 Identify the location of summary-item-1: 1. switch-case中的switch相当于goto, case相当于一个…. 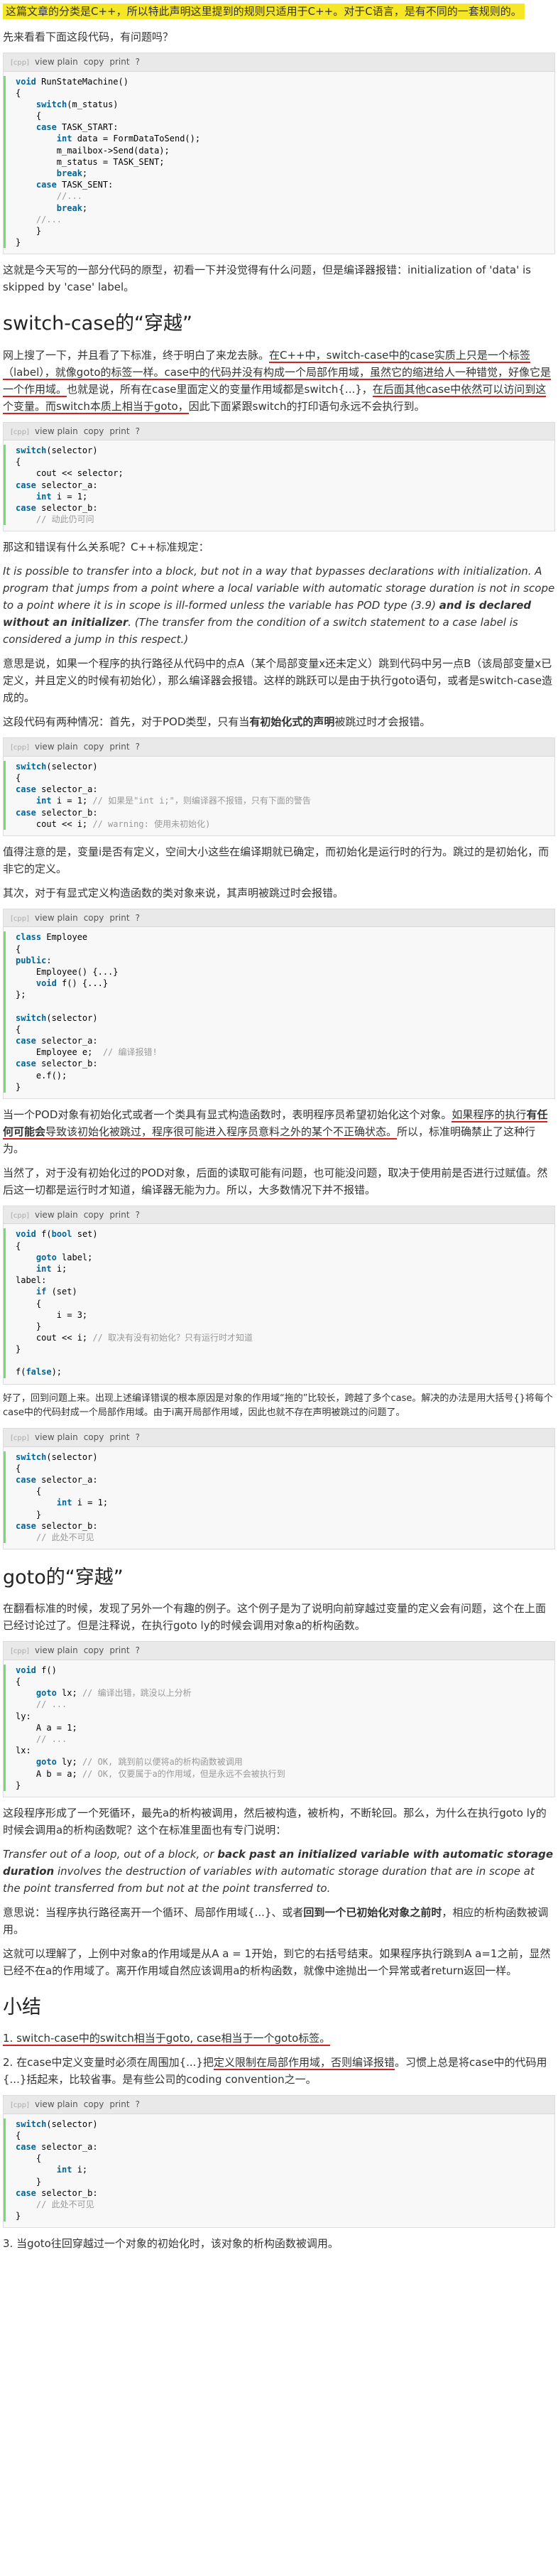
(279, 2038).